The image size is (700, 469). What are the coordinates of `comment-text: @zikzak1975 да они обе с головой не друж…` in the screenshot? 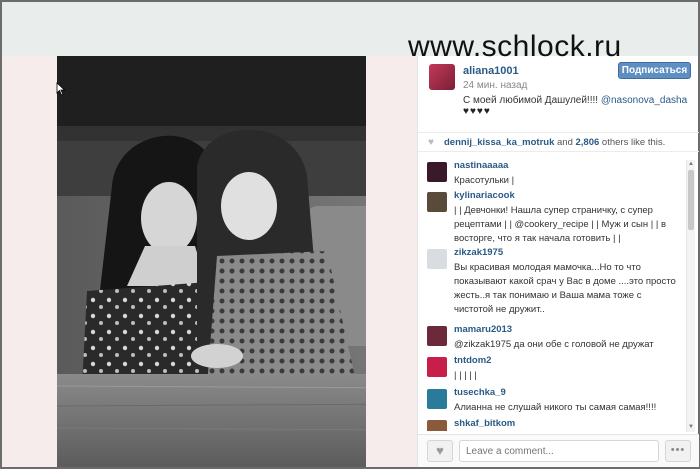 It's located at (554, 344).